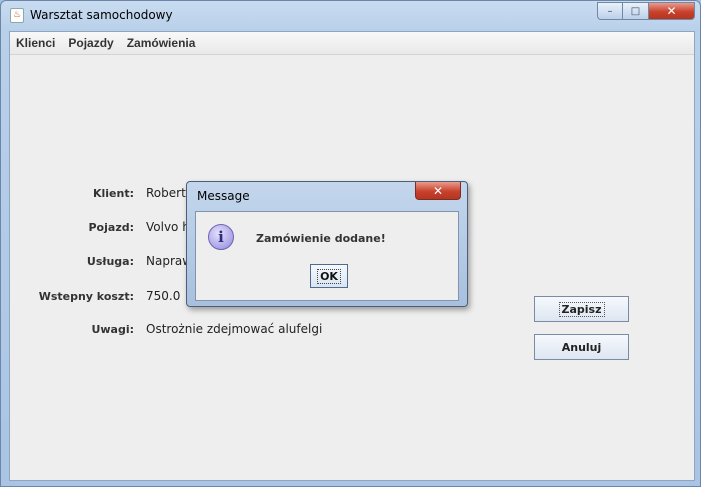 This screenshot has height=487, width=701. I want to click on save-button-label: Zapisz, so click(581, 309).